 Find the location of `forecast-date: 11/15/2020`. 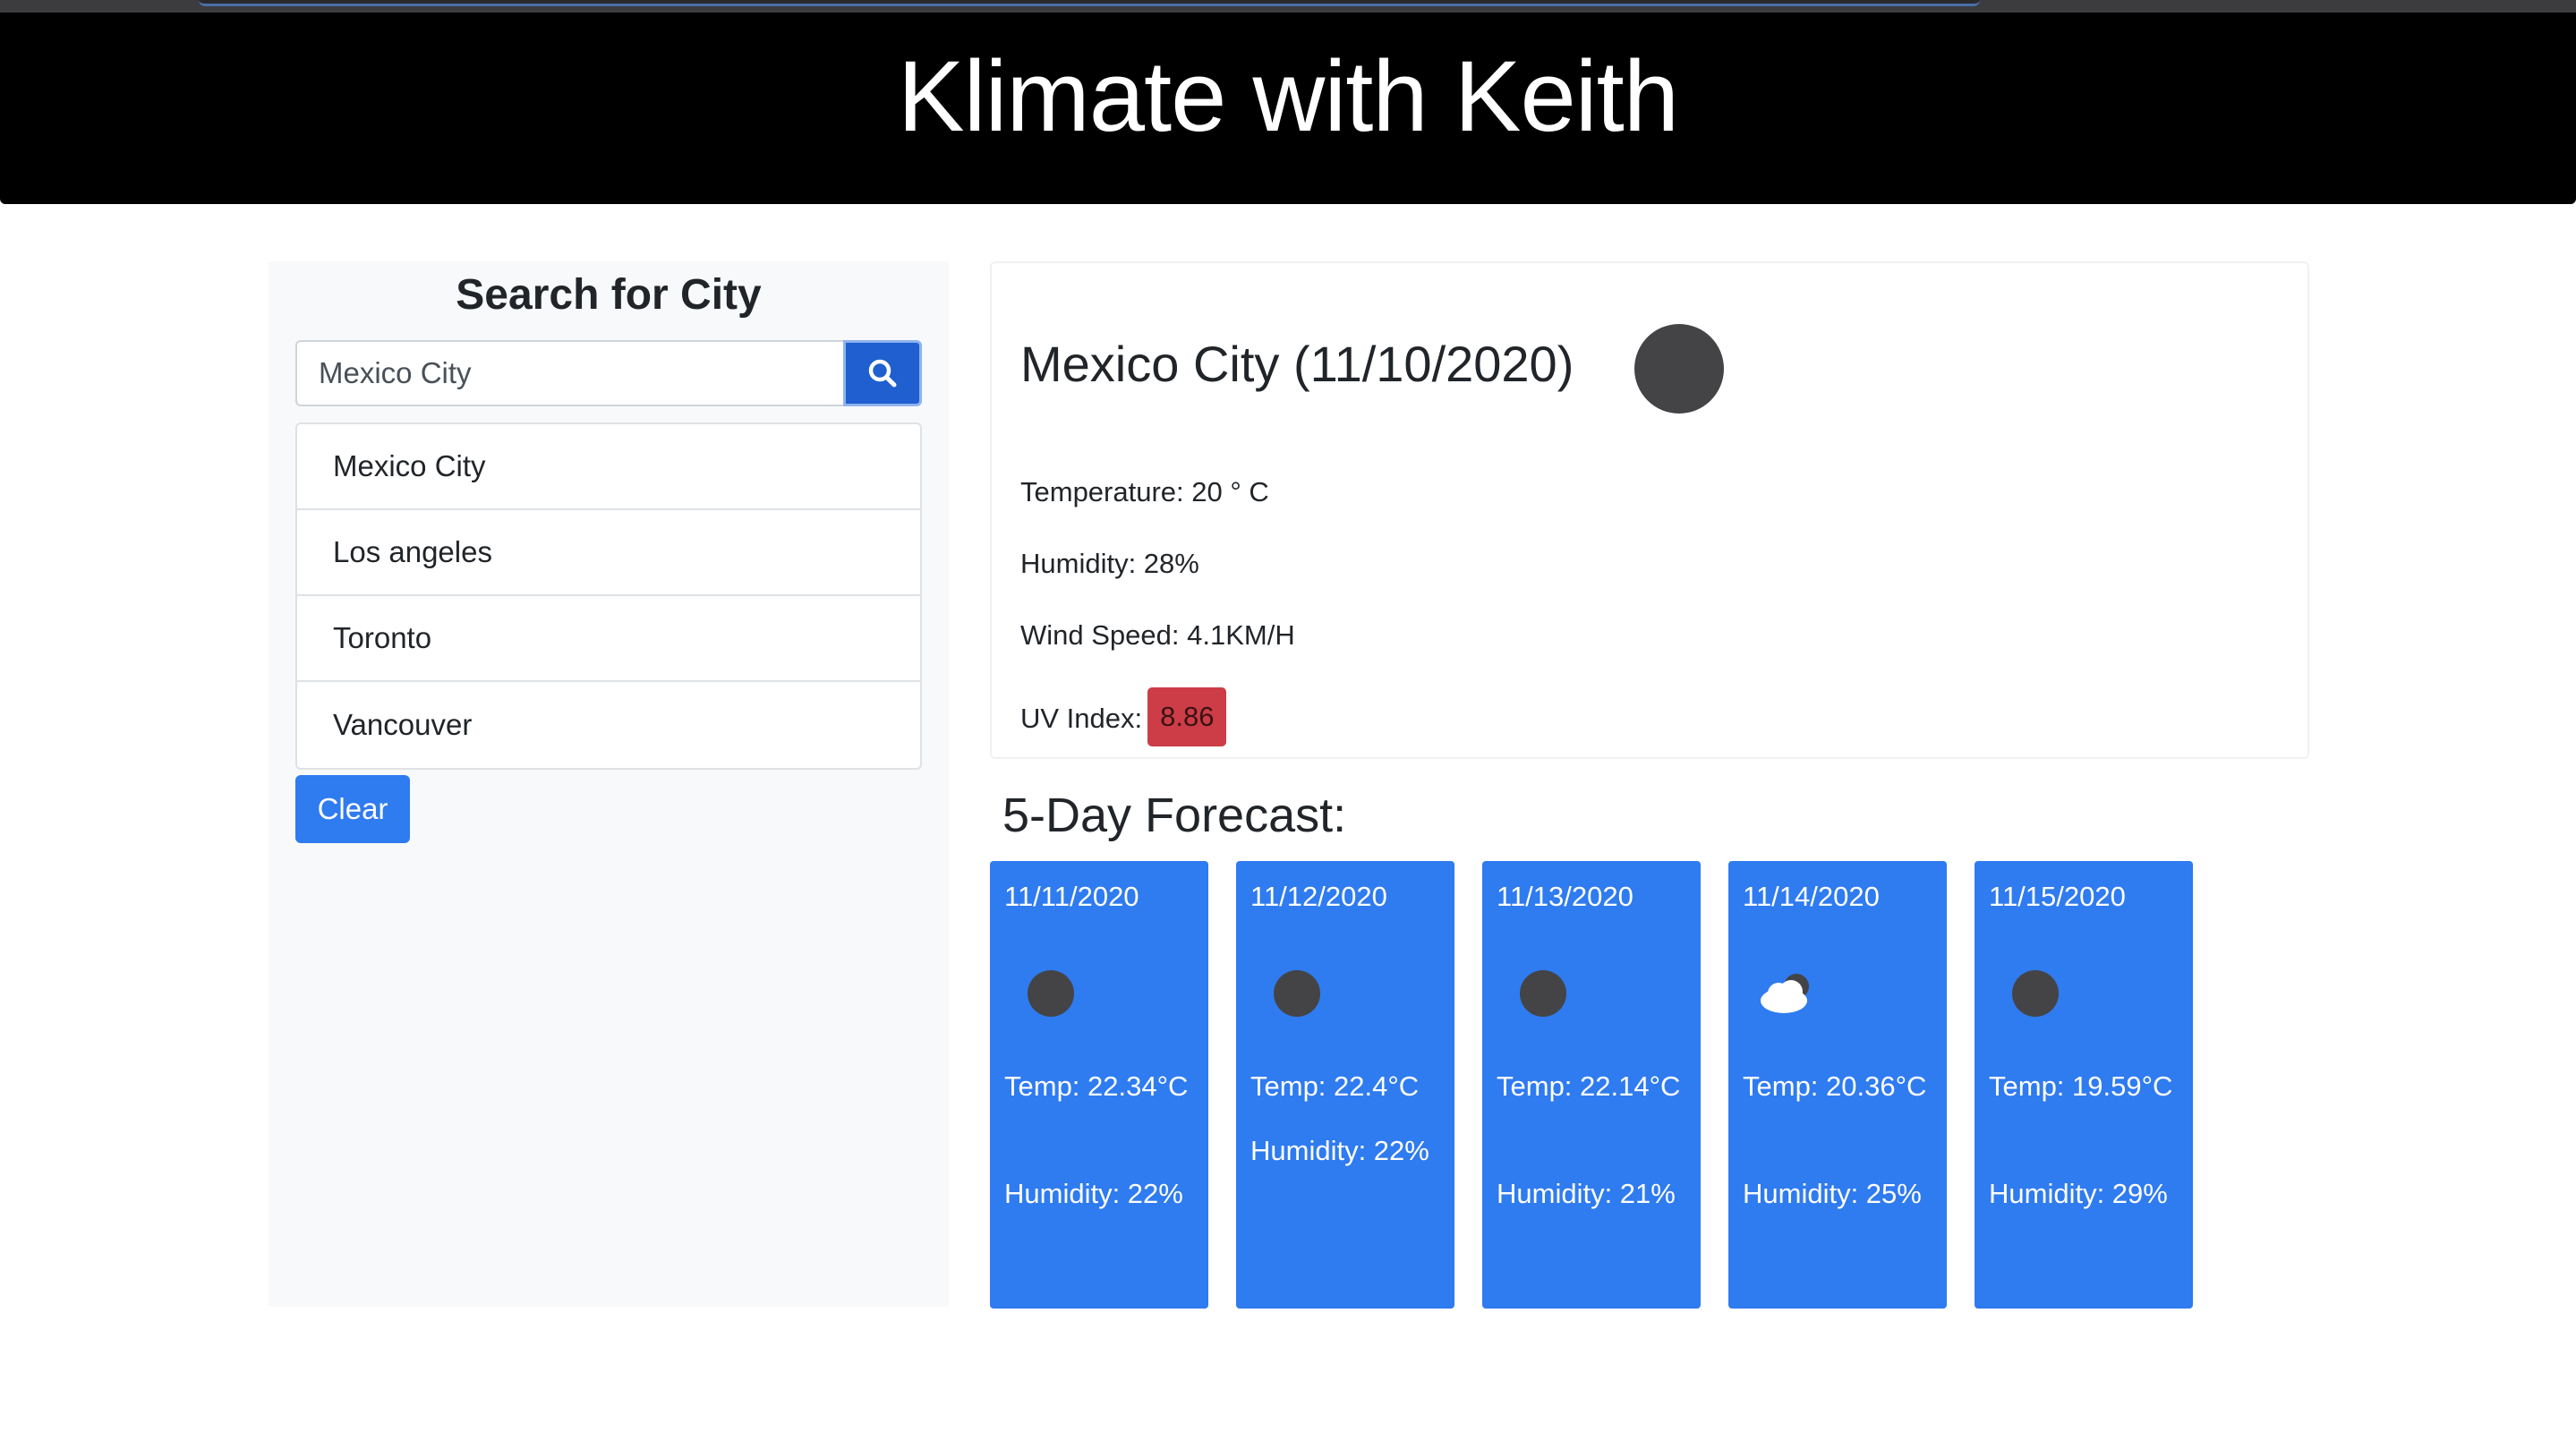

forecast-date: 11/15/2020 is located at coordinates (2057, 896).